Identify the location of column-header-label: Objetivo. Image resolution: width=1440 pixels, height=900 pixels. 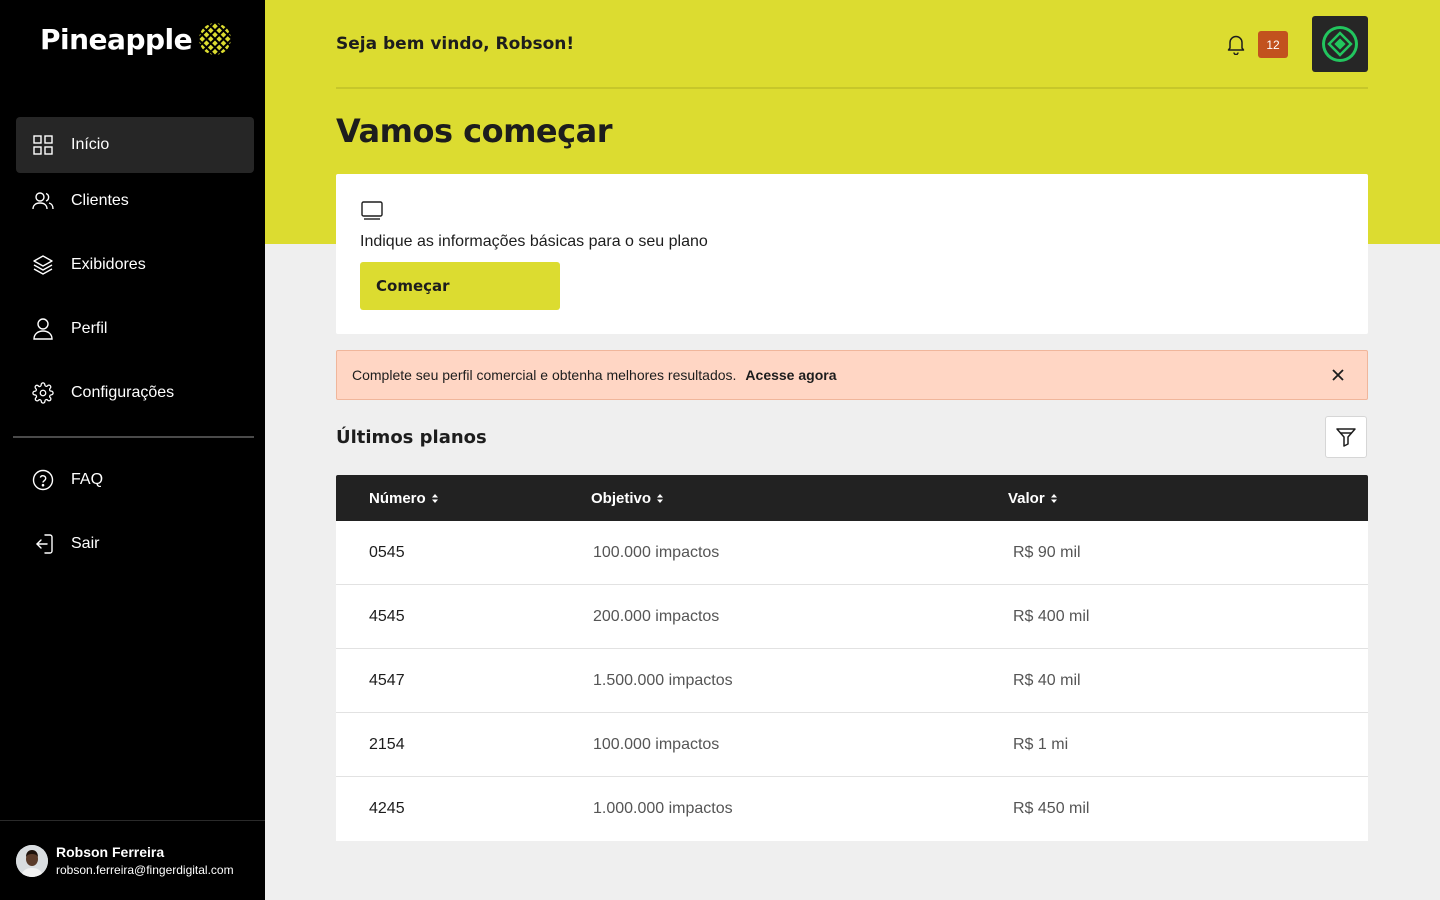
(621, 498).